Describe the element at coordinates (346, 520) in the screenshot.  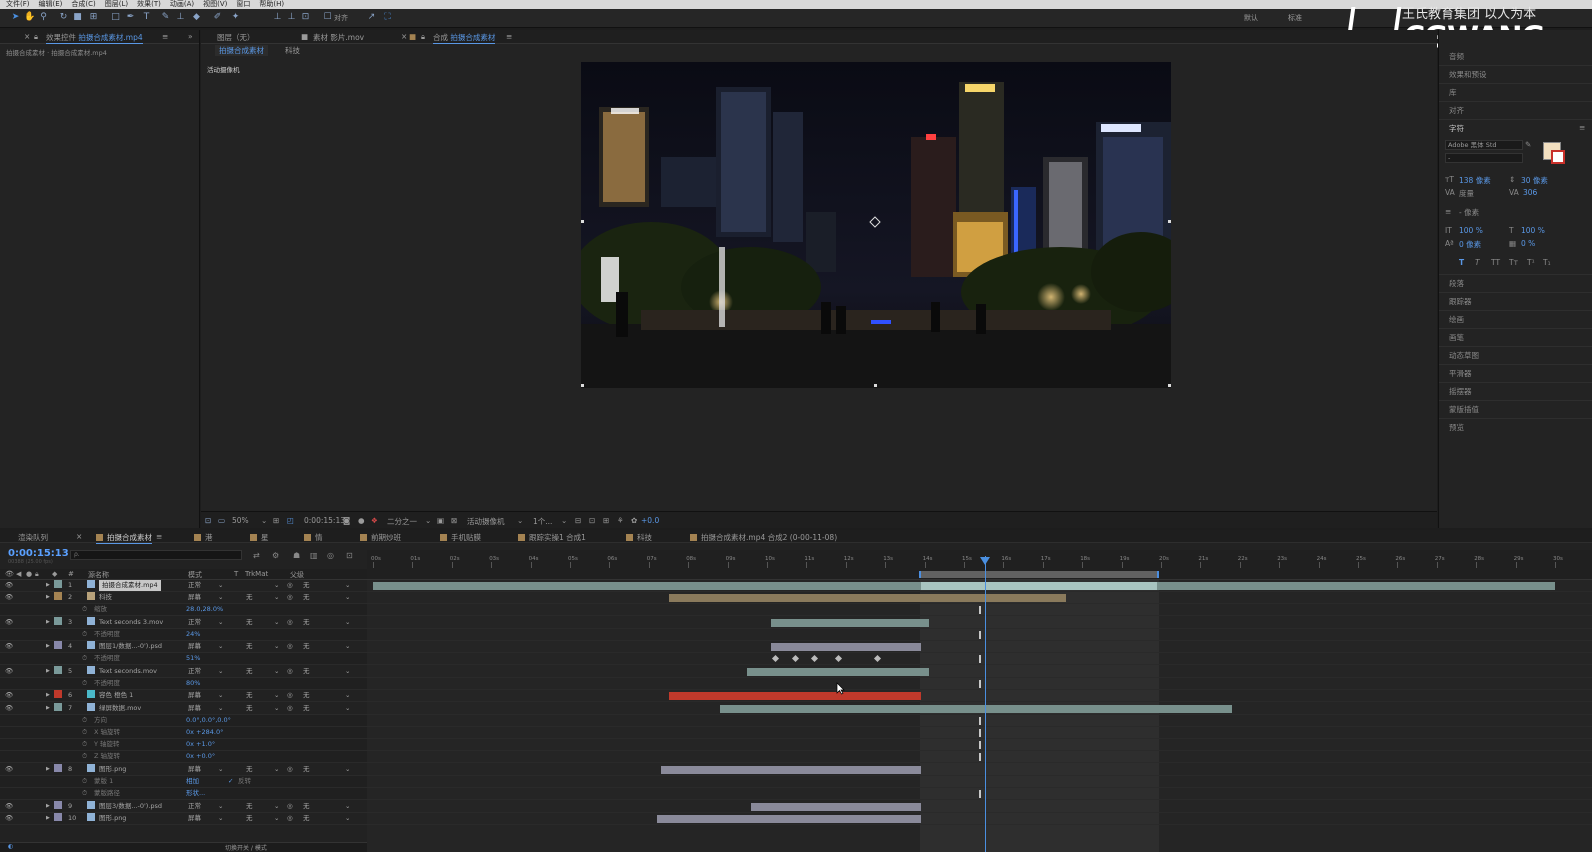
I see `snapshot-icon: ◙` at that location.